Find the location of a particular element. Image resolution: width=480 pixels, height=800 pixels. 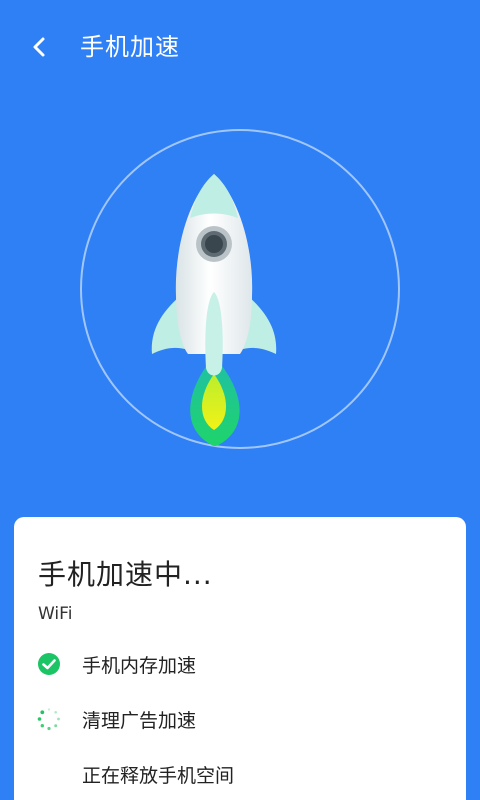

task-label: 手机内存加速 is located at coordinates (139, 665).